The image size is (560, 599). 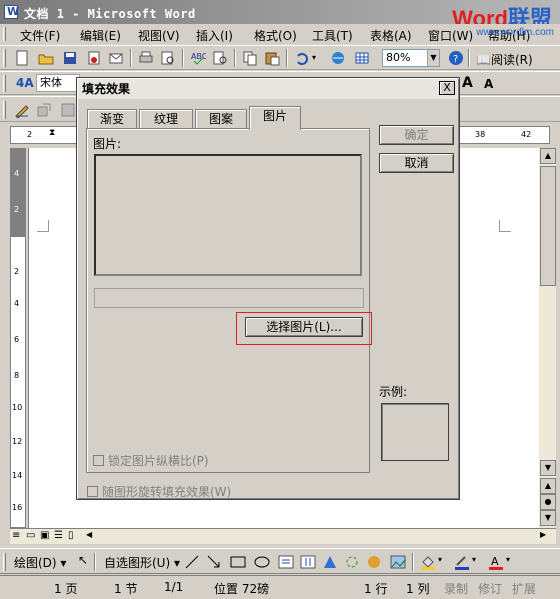 I want to click on paste-icon, so click(x=272, y=58).